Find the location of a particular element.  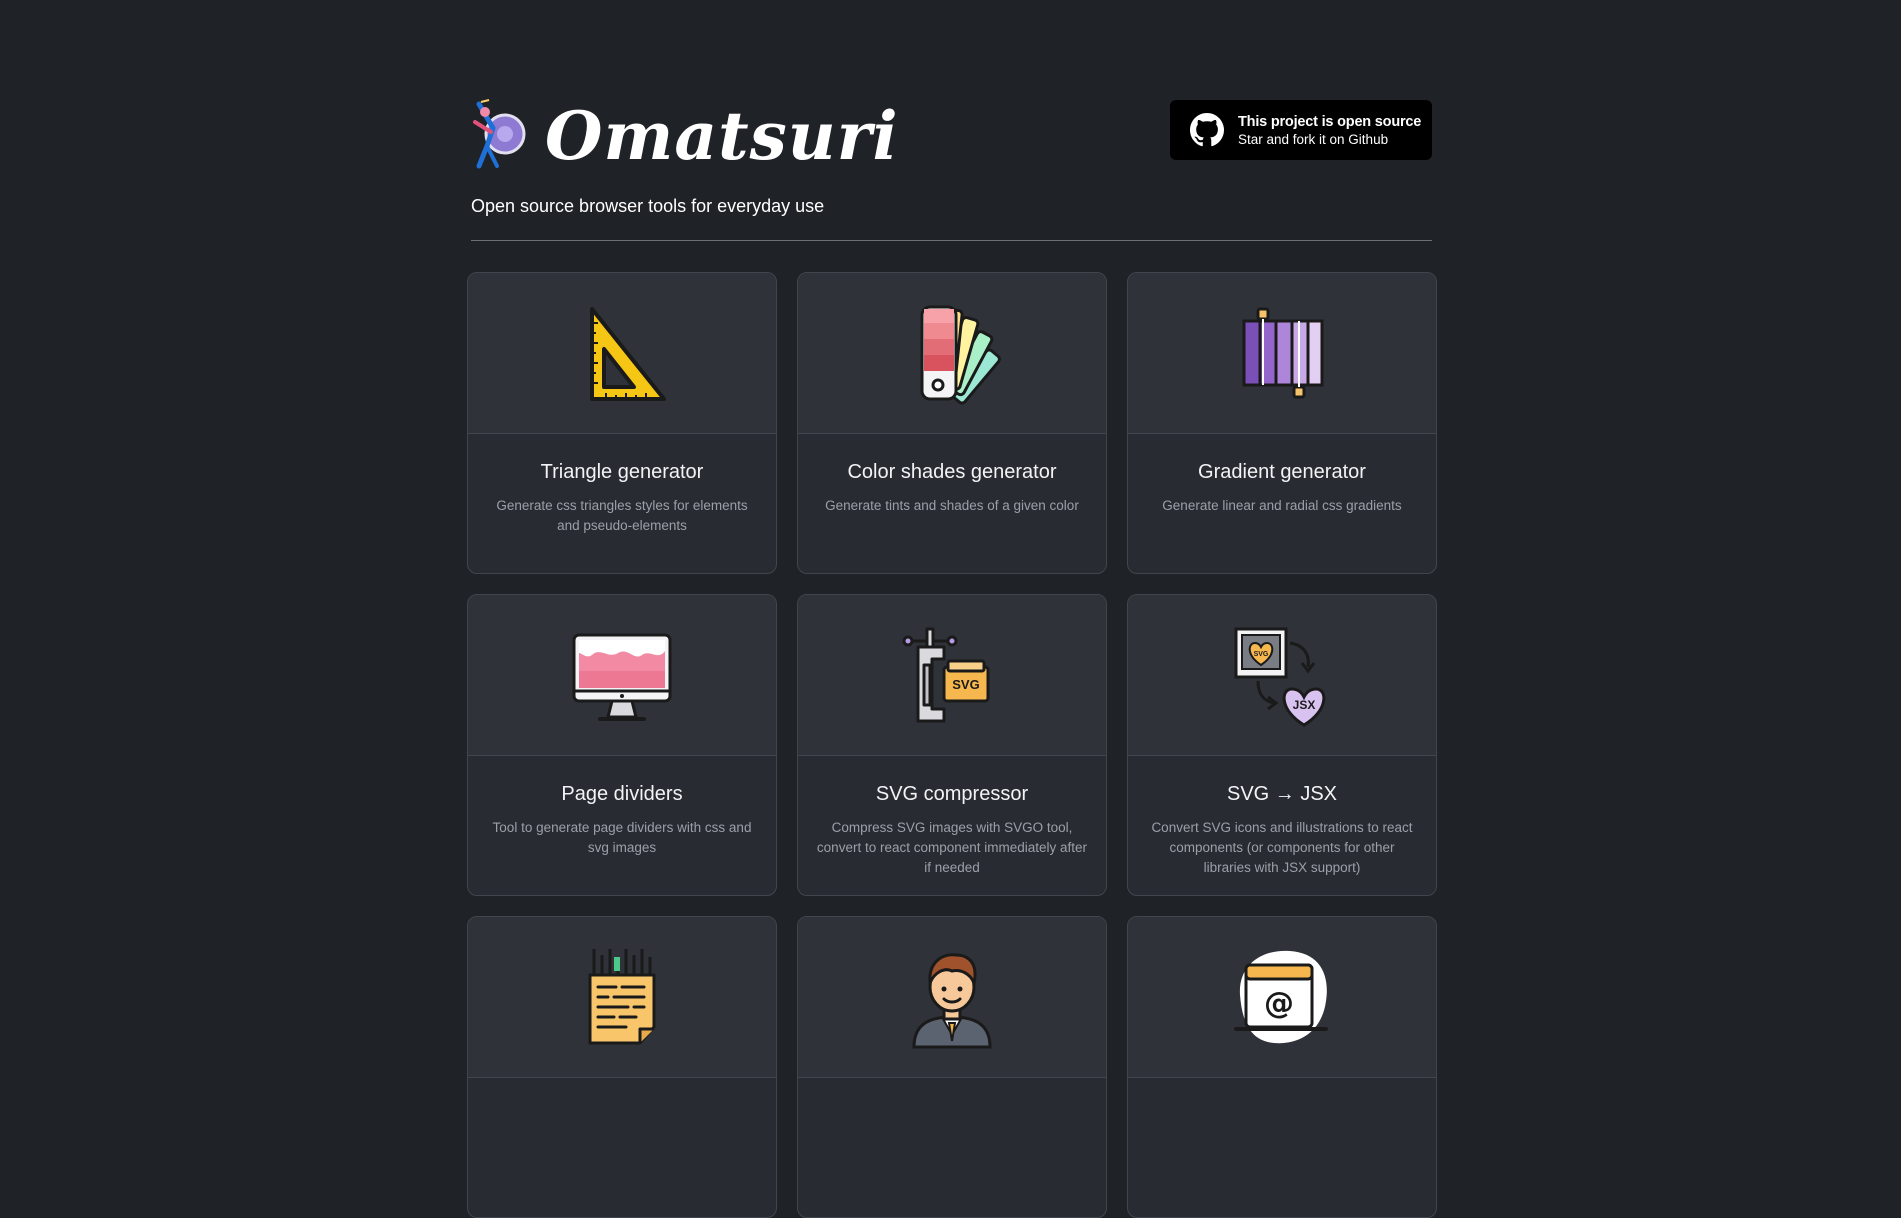

logo-text: Omatsuri is located at coordinates (722, 136).